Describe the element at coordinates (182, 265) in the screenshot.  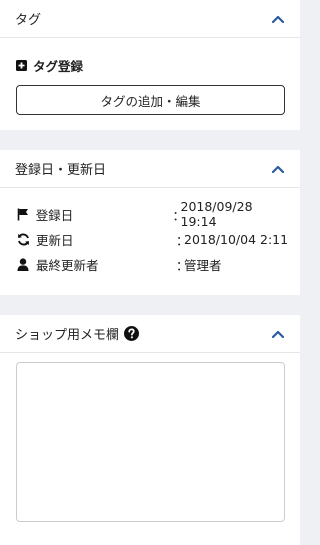
I see `last-editor-colon: ：` at that location.